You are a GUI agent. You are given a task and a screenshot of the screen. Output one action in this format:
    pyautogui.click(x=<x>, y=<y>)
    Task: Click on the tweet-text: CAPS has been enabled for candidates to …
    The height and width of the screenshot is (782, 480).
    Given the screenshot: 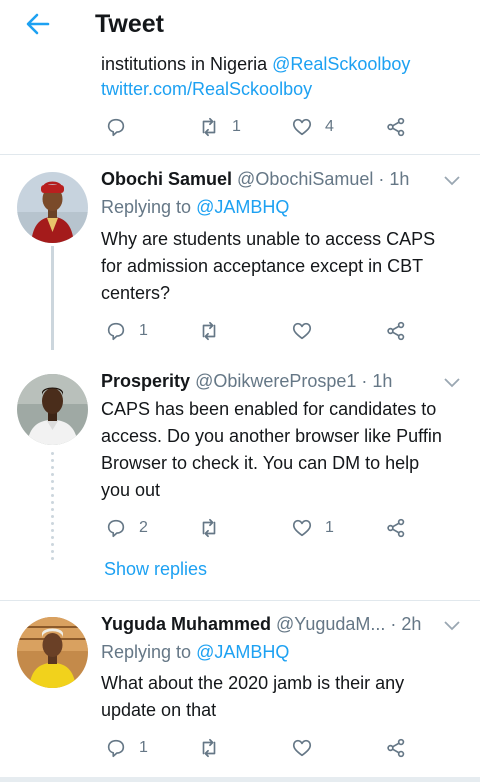 What is the action you would take?
    pyautogui.click(x=286, y=450)
    